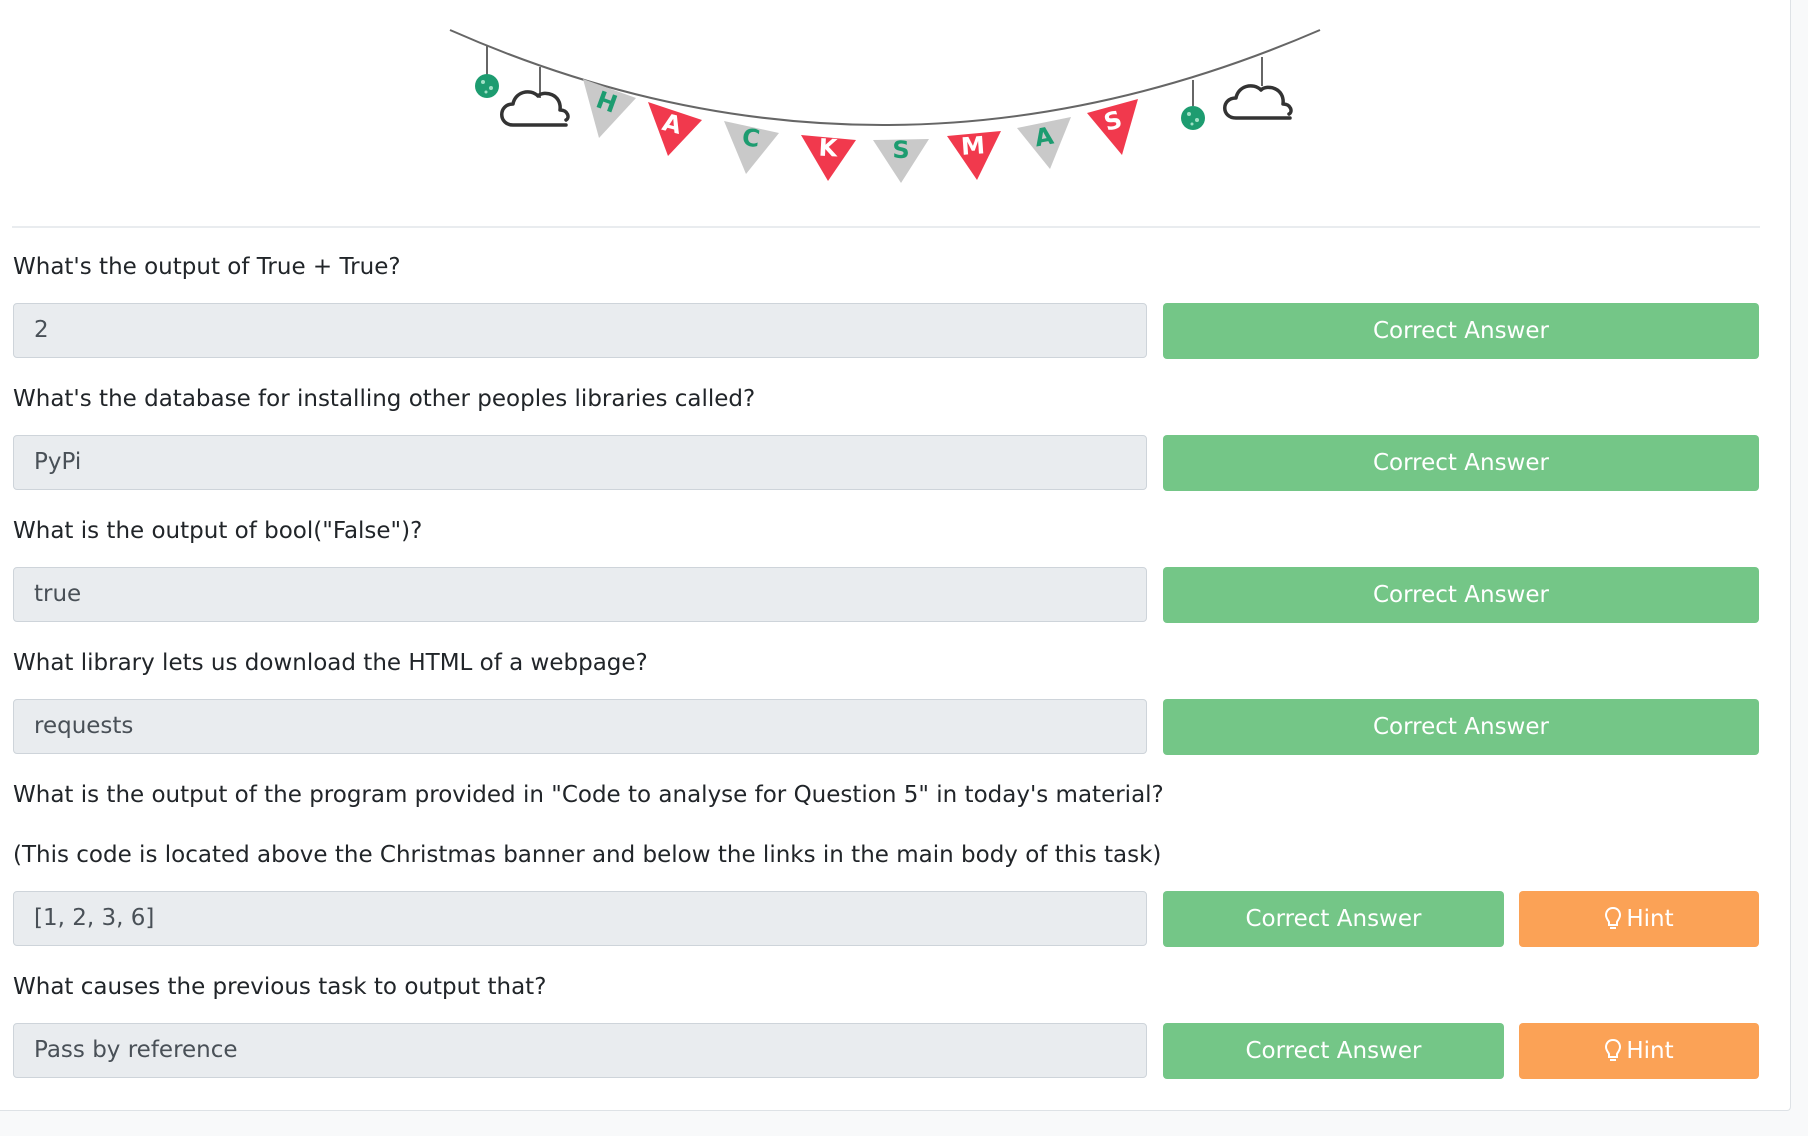 The height and width of the screenshot is (1136, 1808). Describe the element at coordinates (973, 146) in the screenshot. I see `pennant-letter: M` at that location.